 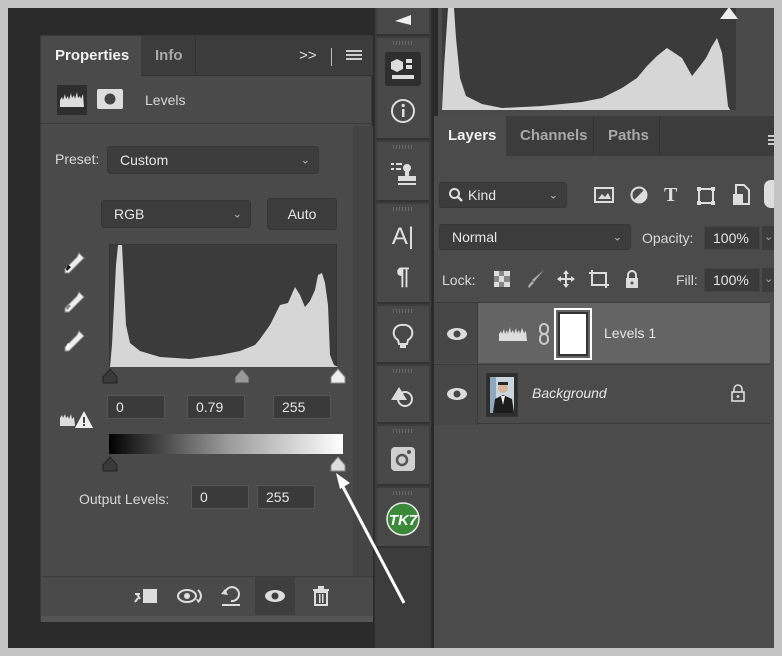 What do you see at coordinates (470, 136) in the screenshot?
I see `tab-layers: Layers` at bounding box center [470, 136].